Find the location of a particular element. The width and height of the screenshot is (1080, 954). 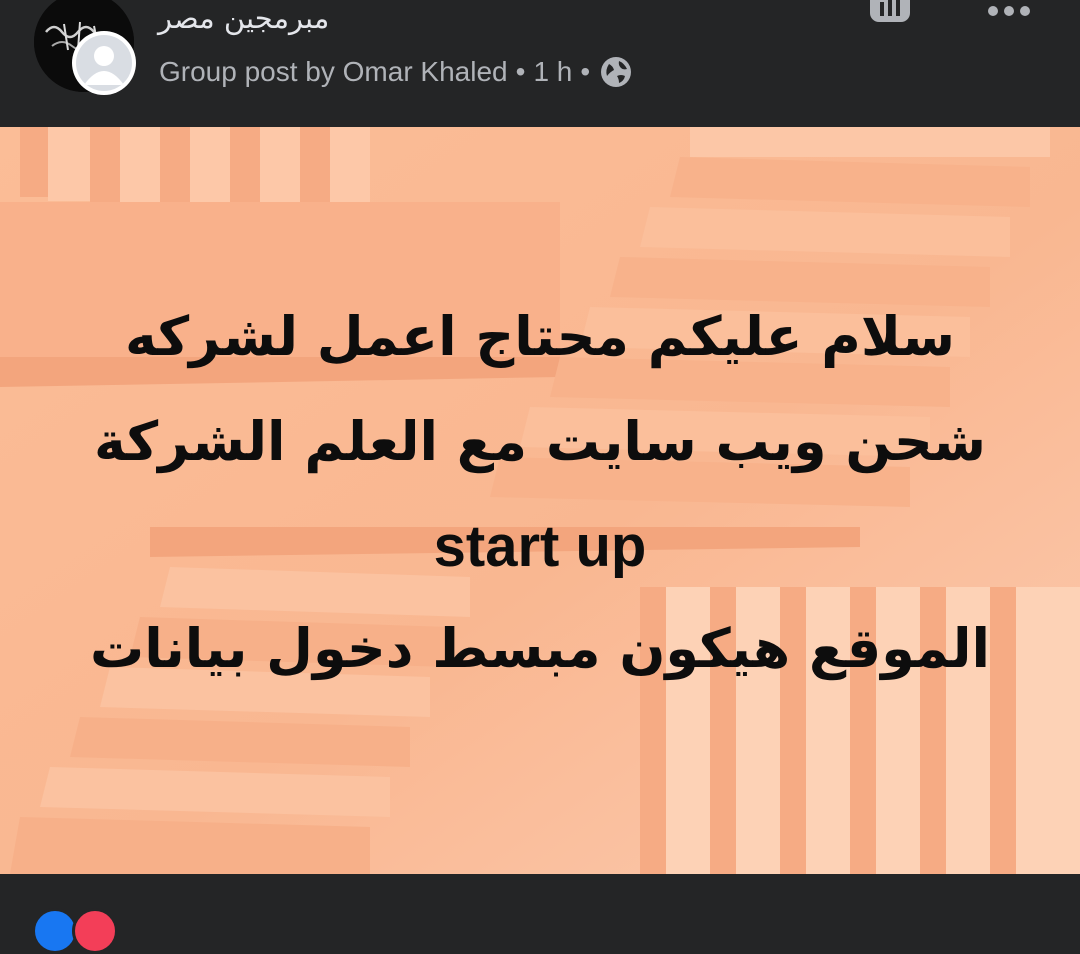

more-options-icon is located at coordinates (1009, 11).